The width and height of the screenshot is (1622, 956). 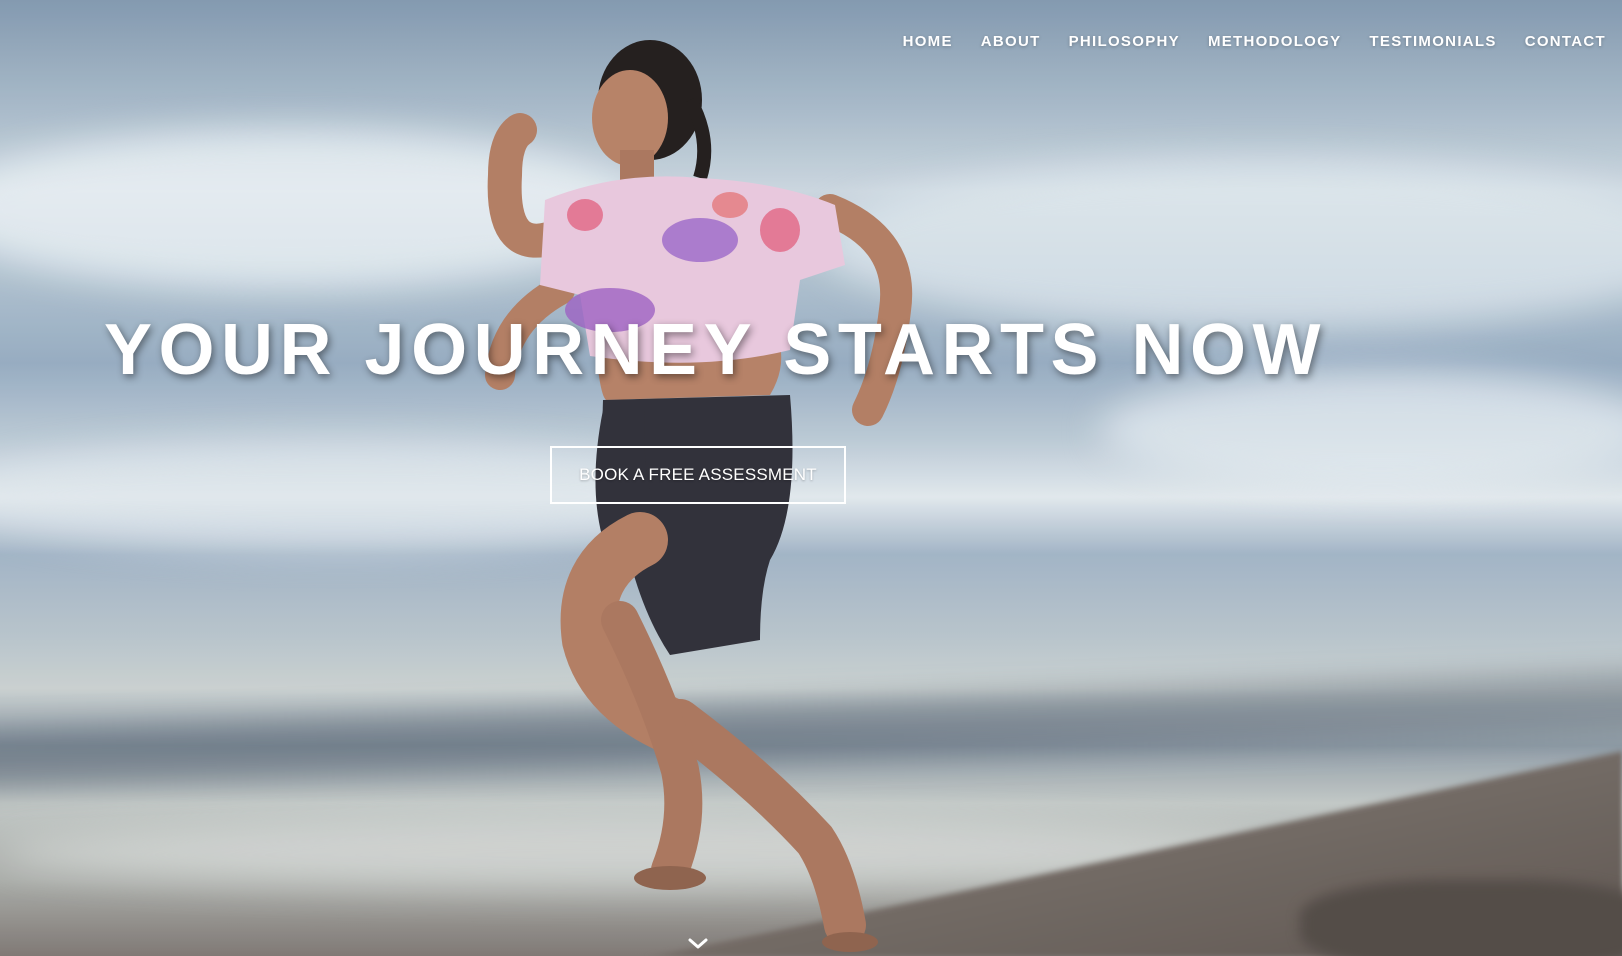 I want to click on nav-item-philosophy: PHILOSOPHY, so click(x=1124, y=42).